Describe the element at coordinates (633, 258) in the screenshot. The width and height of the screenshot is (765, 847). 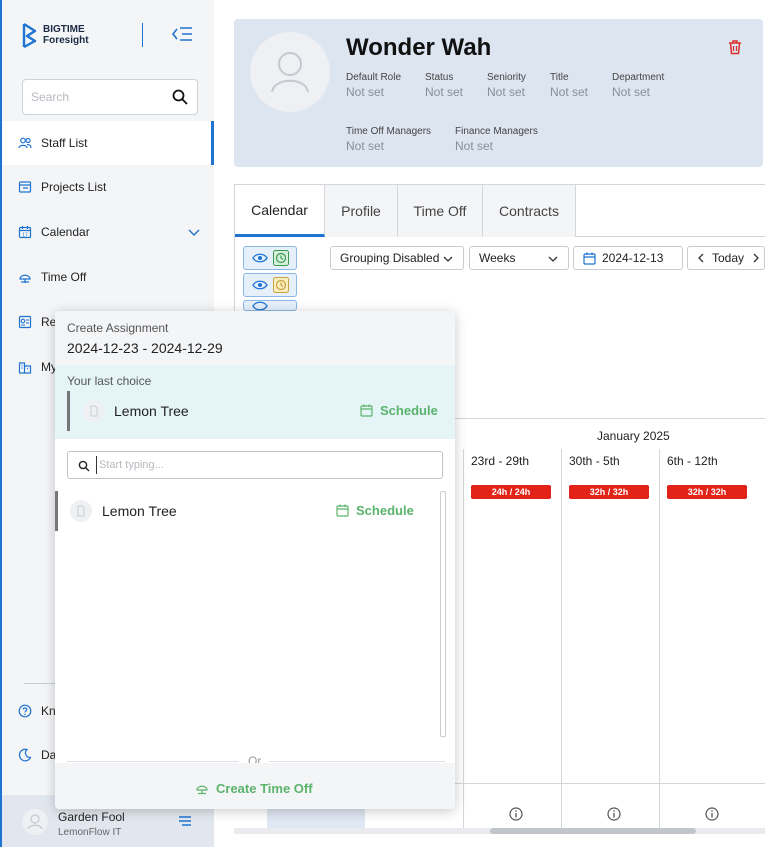
I see `date-value: 2024-12-13` at that location.